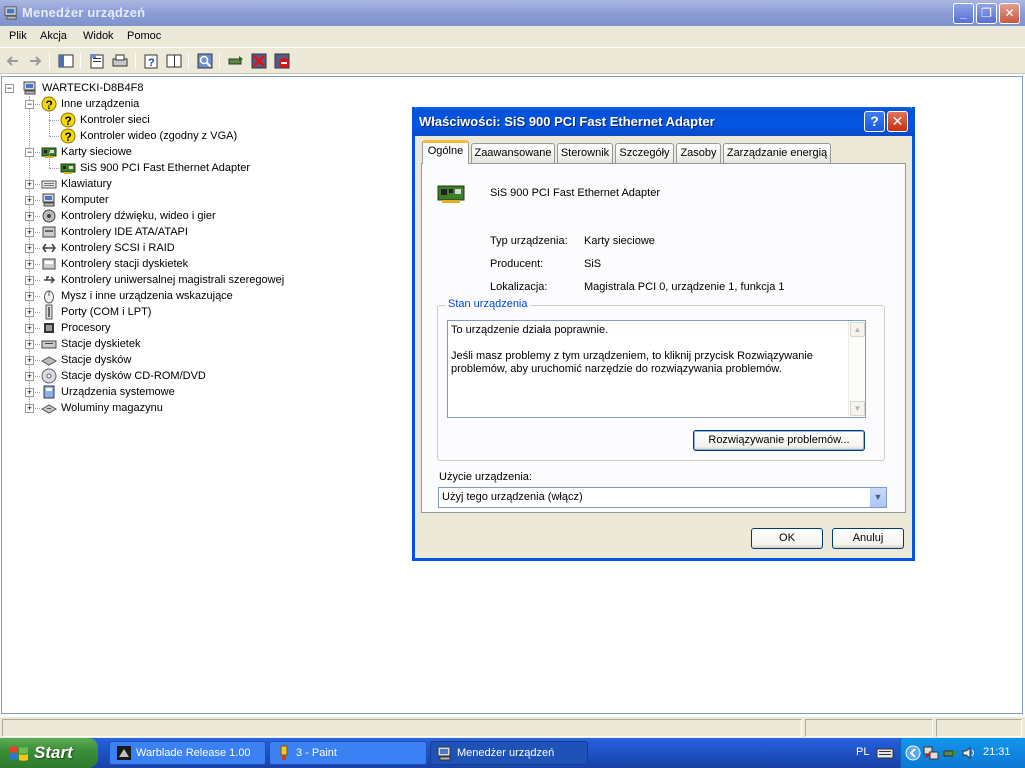  I want to click on volume-icon, so click(969, 753).